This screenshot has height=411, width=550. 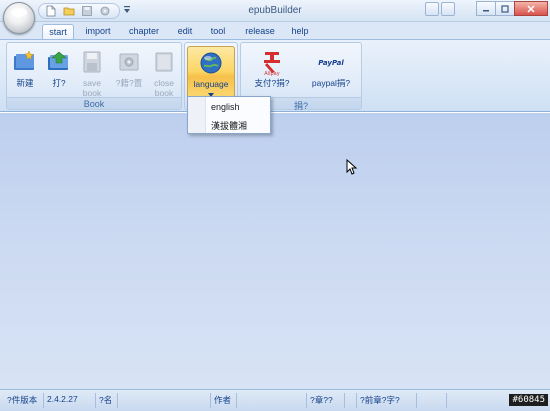 What do you see at coordinates (98, 32) in the screenshot?
I see `tab-import: import` at bounding box center [98, 32].